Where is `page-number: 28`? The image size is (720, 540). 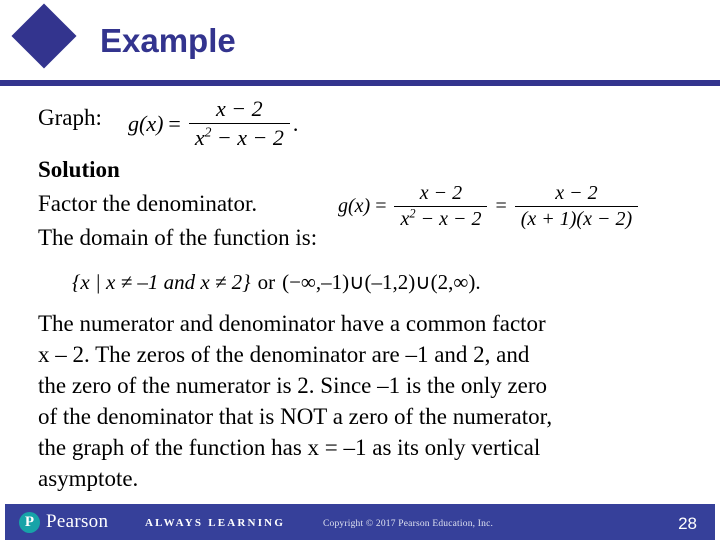
page-number: 28 is located at coordinates (687, 523).